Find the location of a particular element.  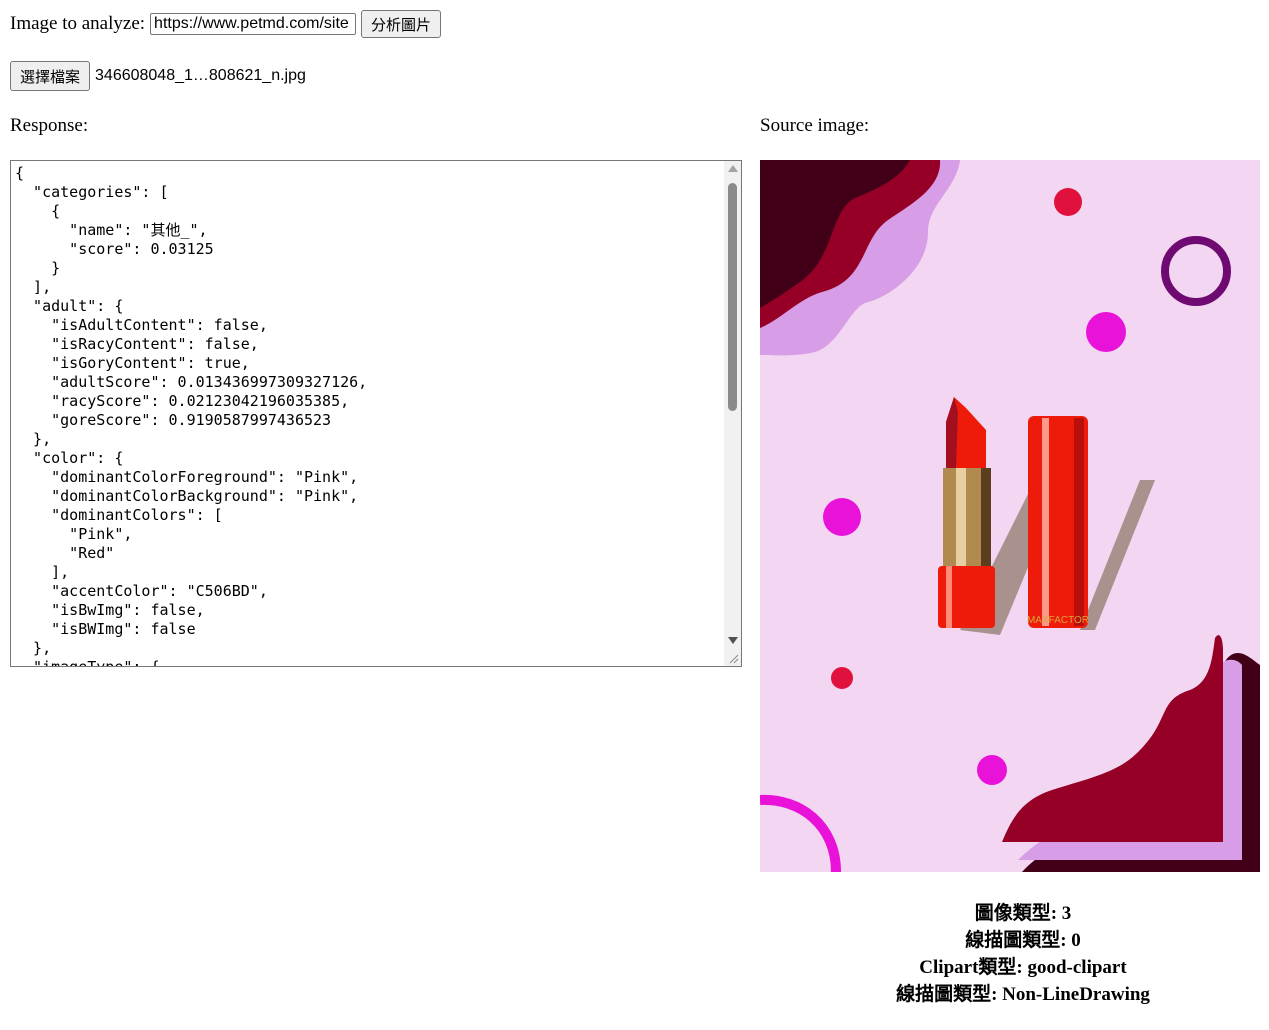

source-image-label: Source image: is located at coordinates (815, 125).